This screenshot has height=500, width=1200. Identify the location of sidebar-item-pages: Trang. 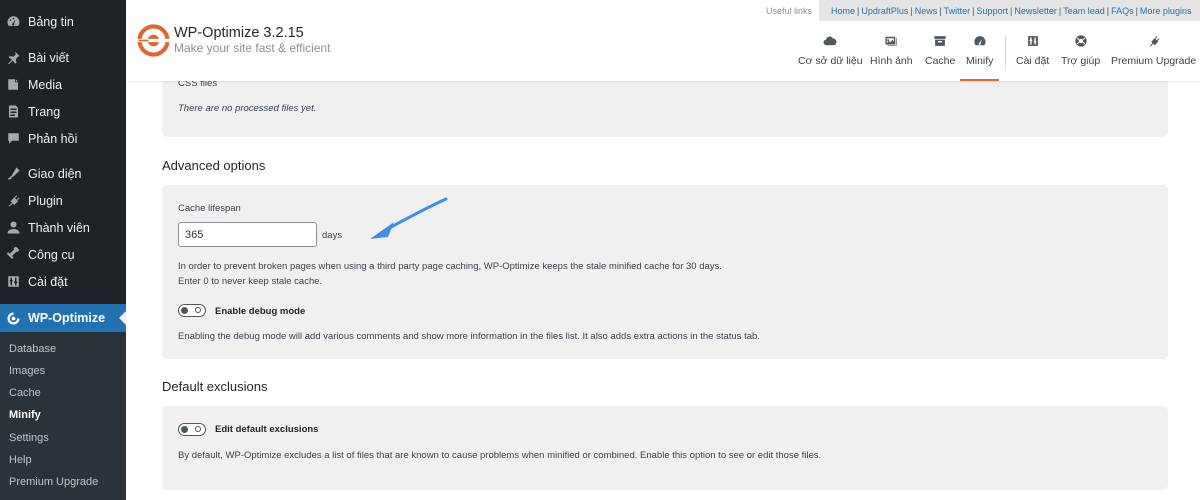
(63, 111).